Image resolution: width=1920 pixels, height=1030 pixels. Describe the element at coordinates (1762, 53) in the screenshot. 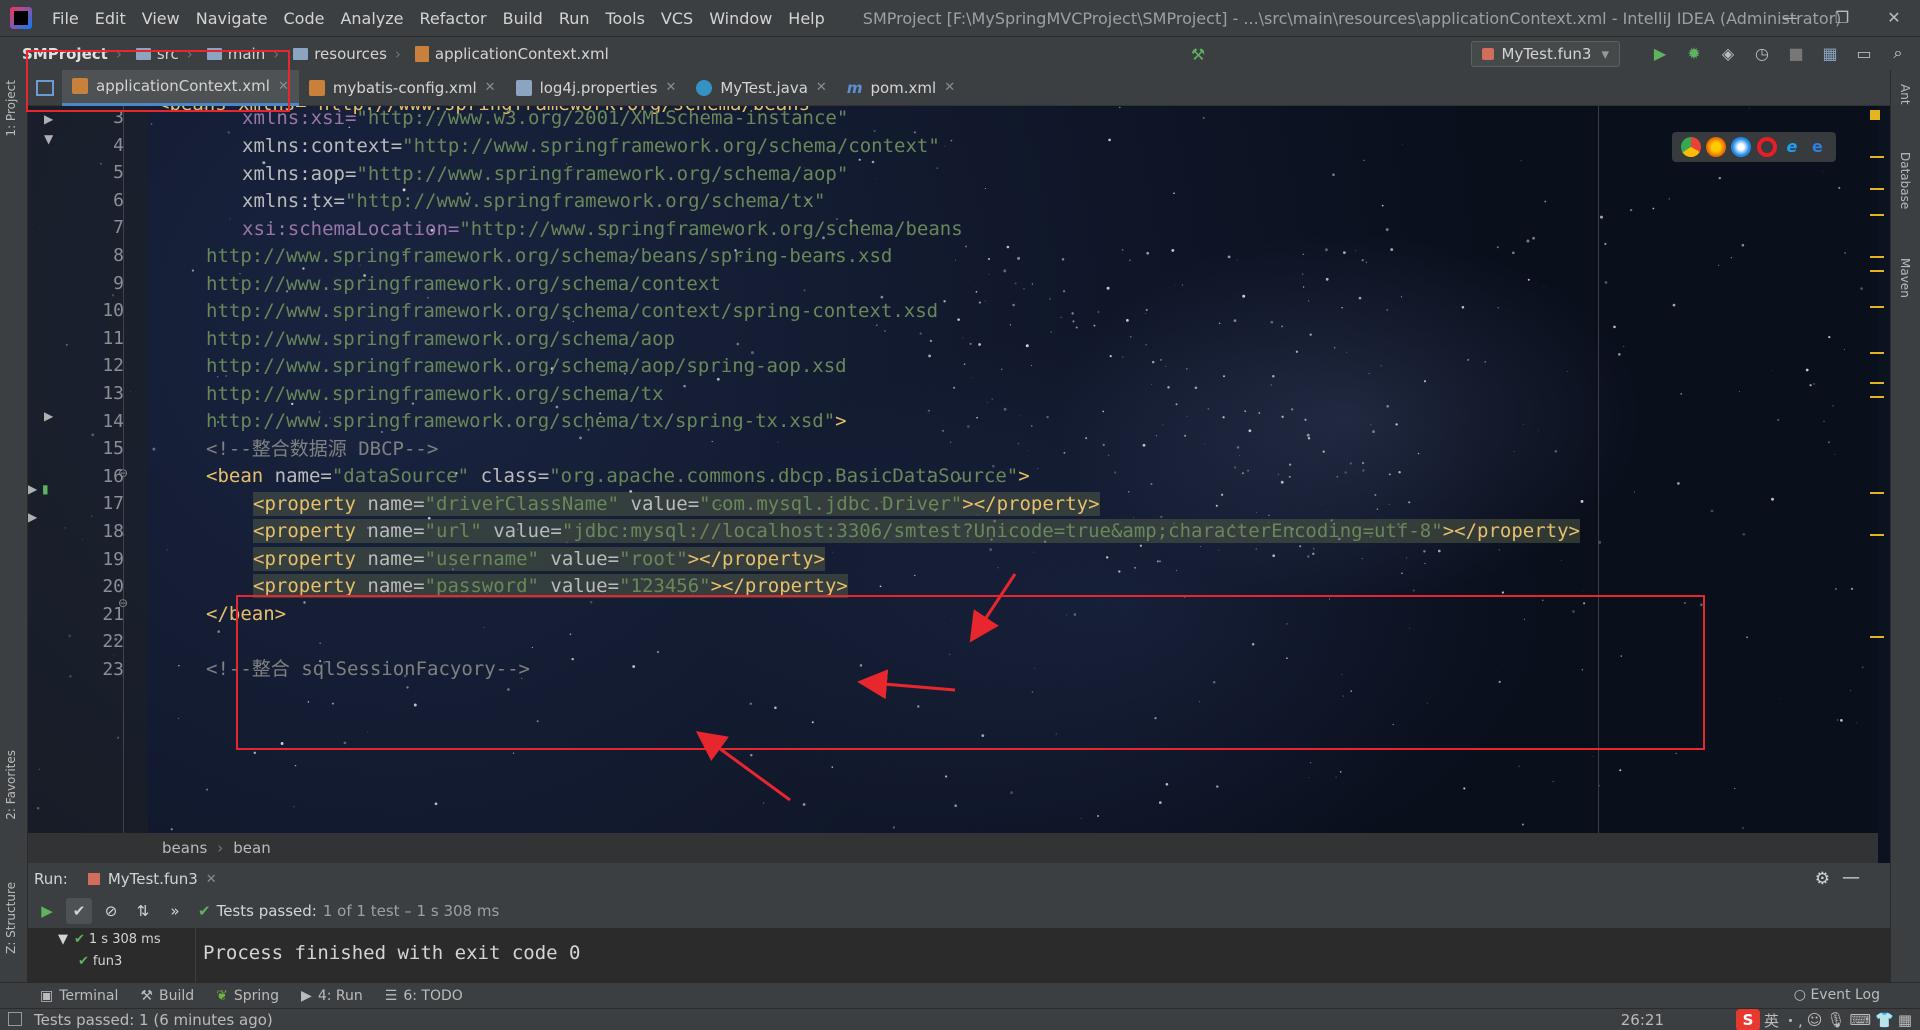

I see `profile-icon: ◷` at that location.